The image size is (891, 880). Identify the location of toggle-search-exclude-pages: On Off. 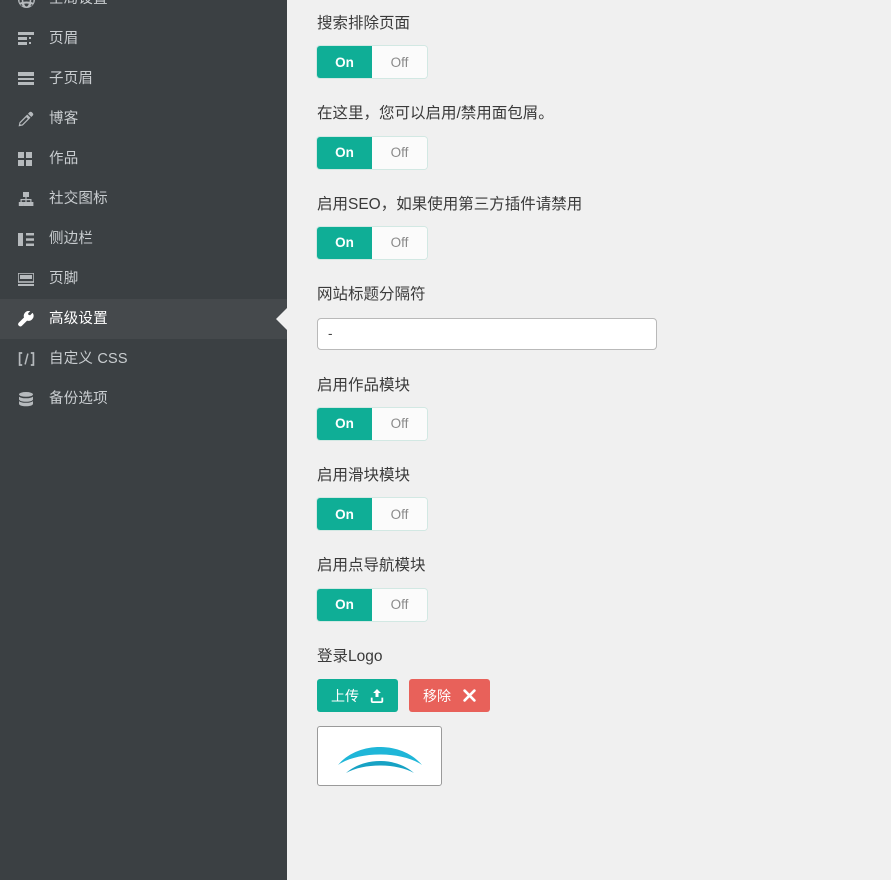
(372, 62).